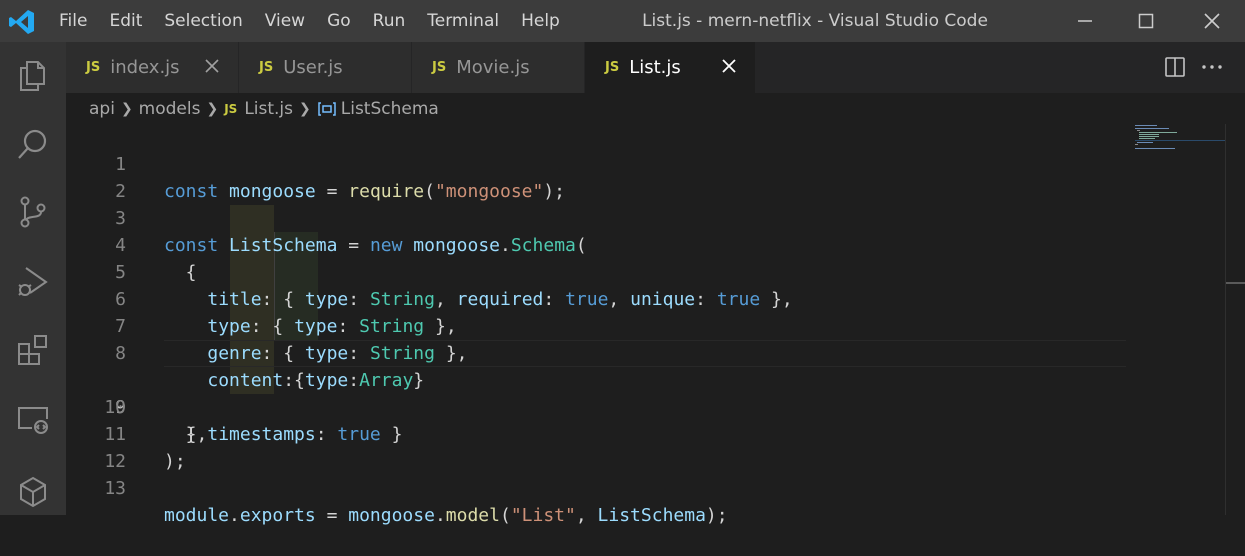 This screenshot has width=1245, height=556. I want to click on docker-button, so click(33, 492).